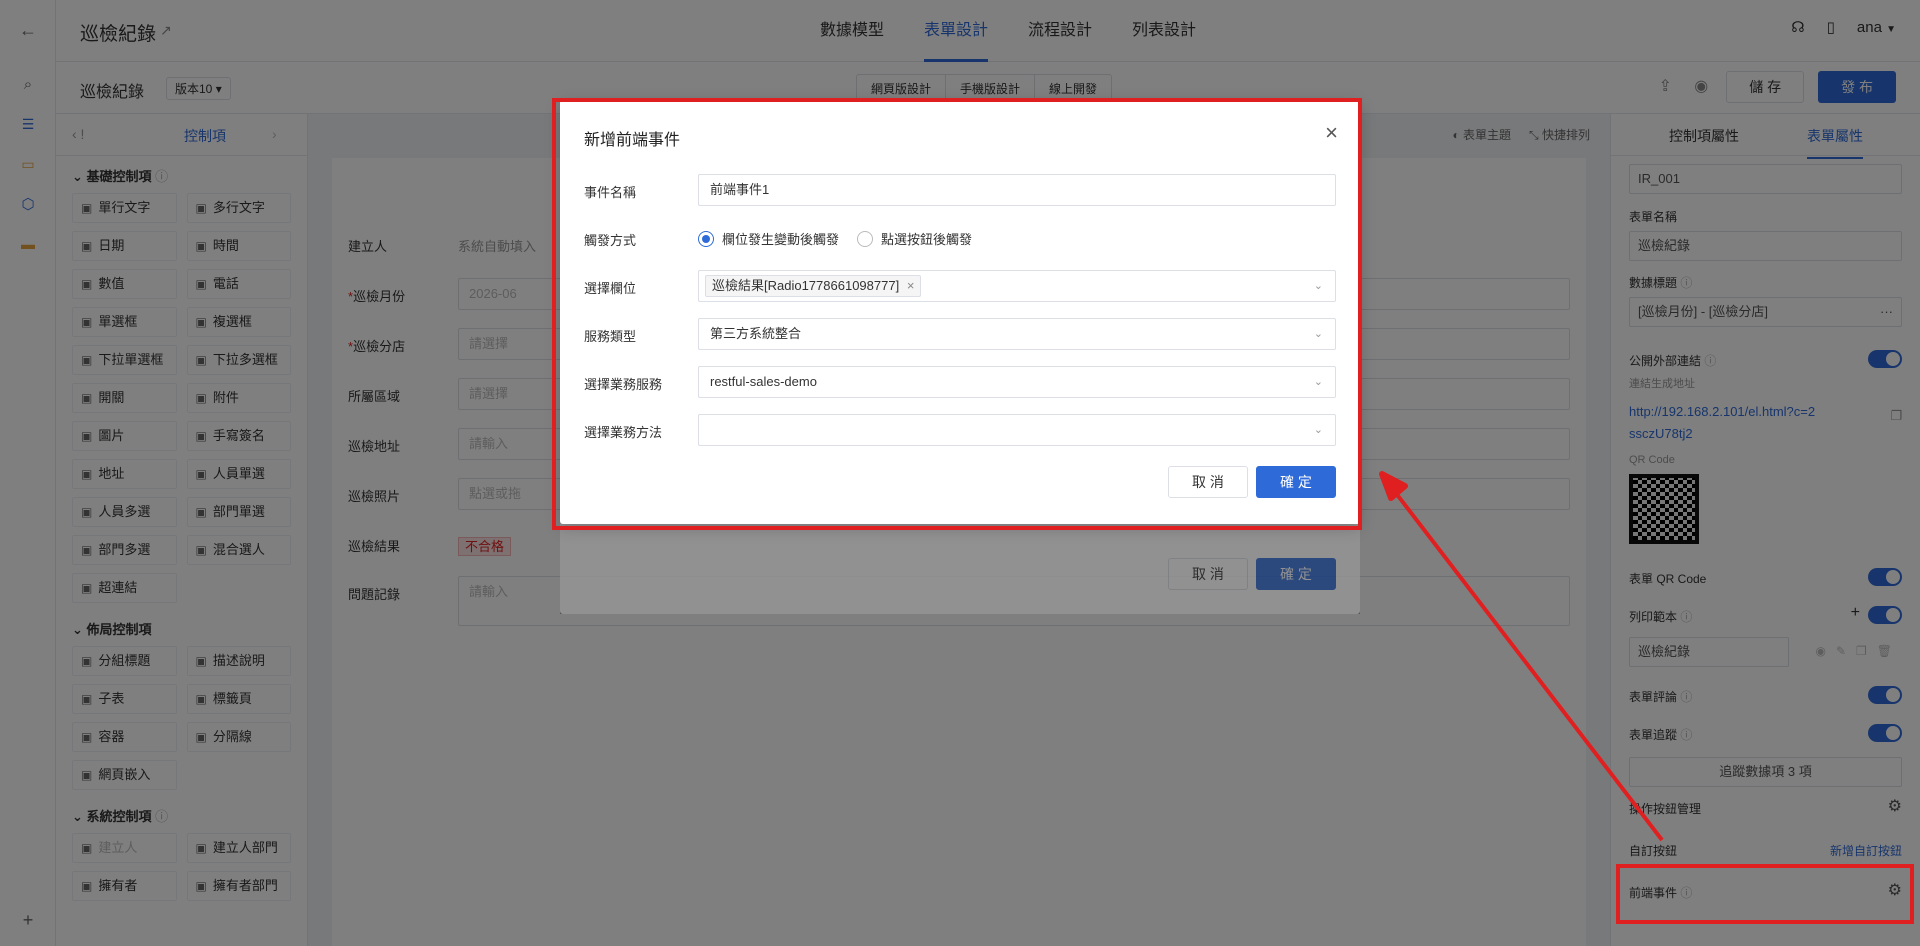  What do you see at coordinates (1765, 894) in the screenshot?
I see `highlight-frontend-event-box` at bounding box center [1765, 894].